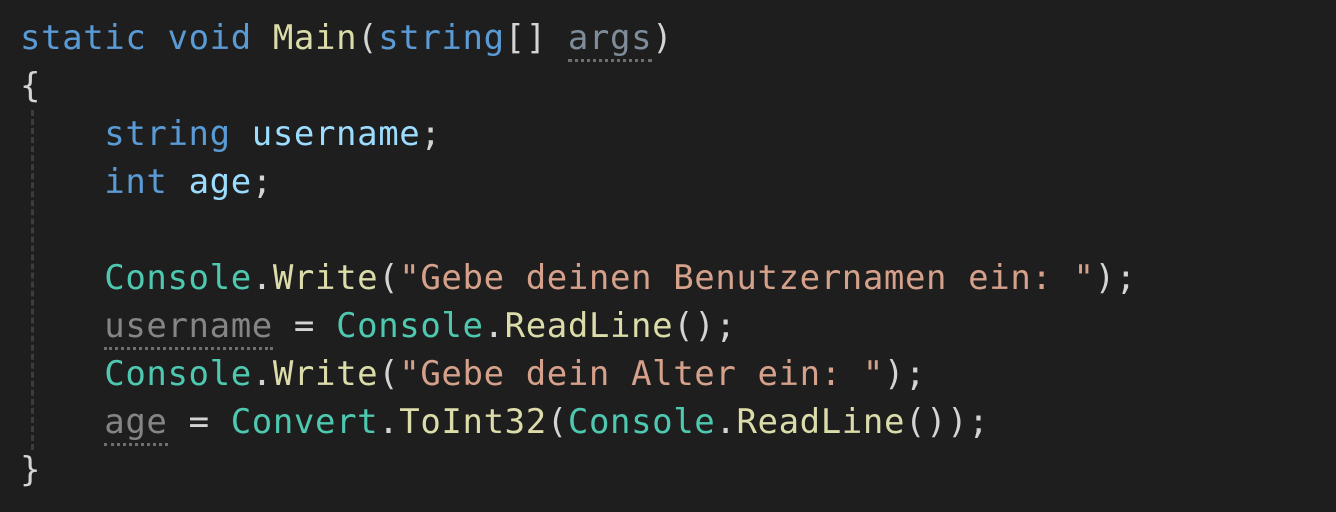 The image size is (1336, 512). I want to click on code-token: Convert, so click(304, 422).